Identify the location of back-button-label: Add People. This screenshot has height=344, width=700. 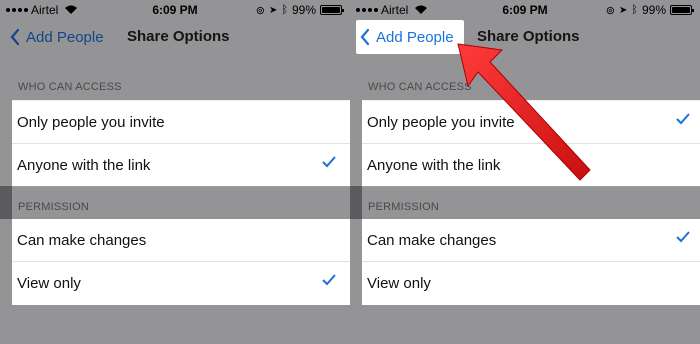
(415, 37).